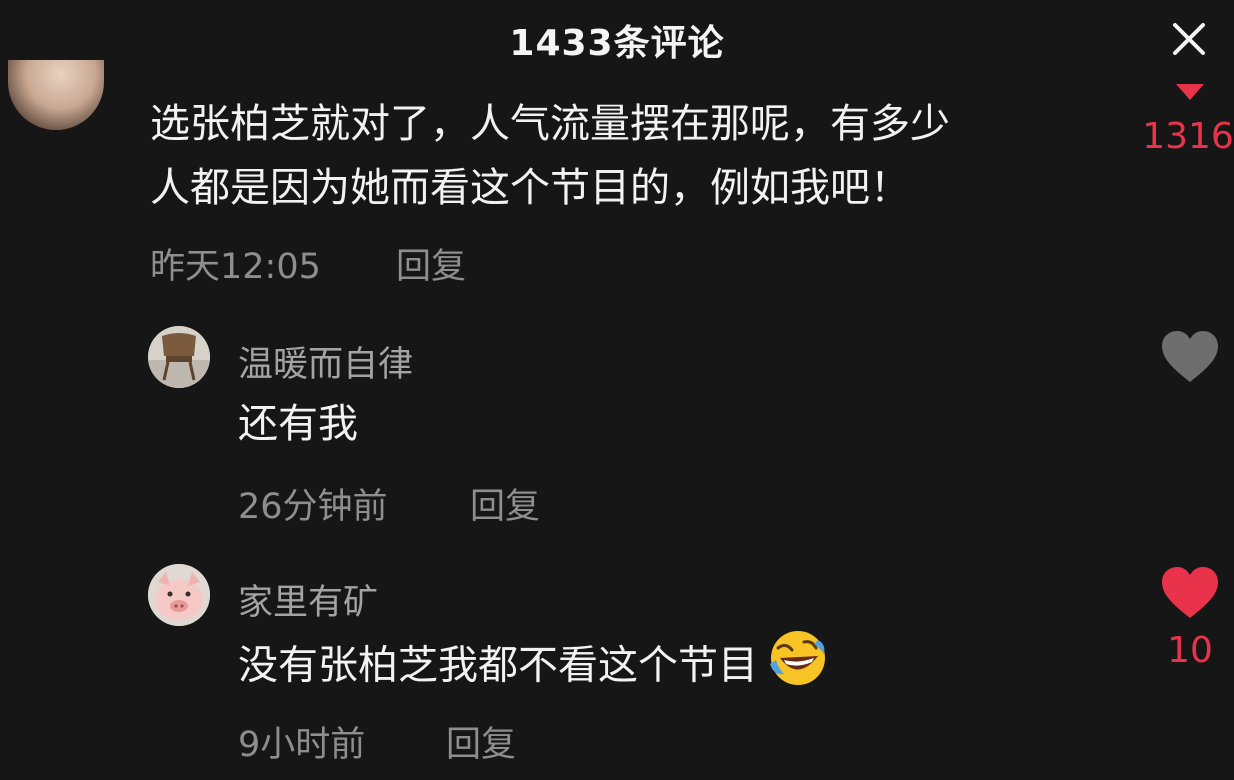  Describe the element at coordinates (313, 507) in the screenshot. I see `reply-1-timestamp: 26分钟前` at that location.